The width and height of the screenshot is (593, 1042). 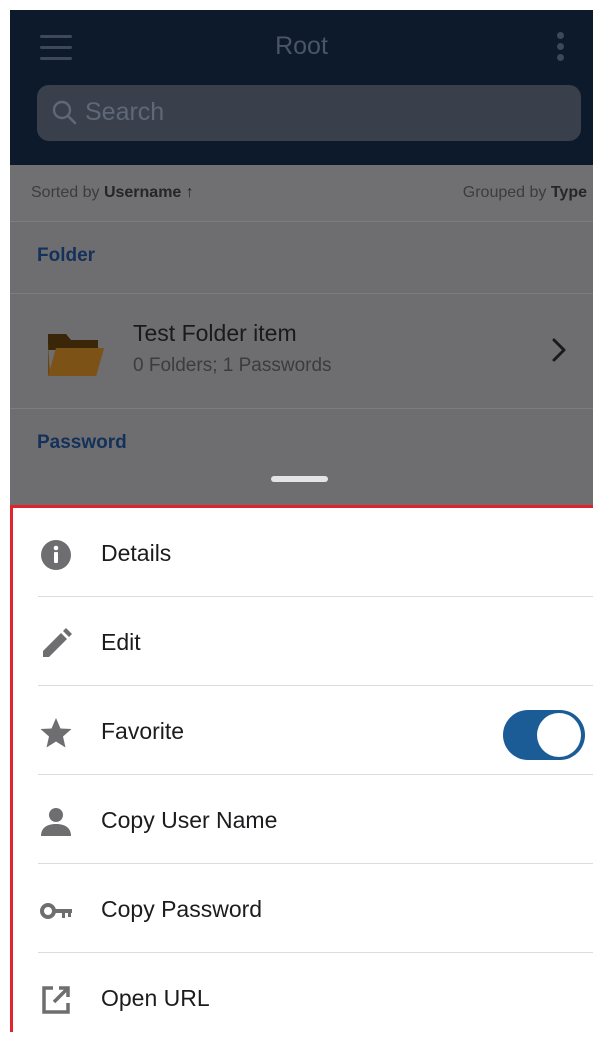 What do you see at coordinates (215, 333) in the screenshot?
I see `folder-title: Test Folder item` at bounding box center [215, 333].